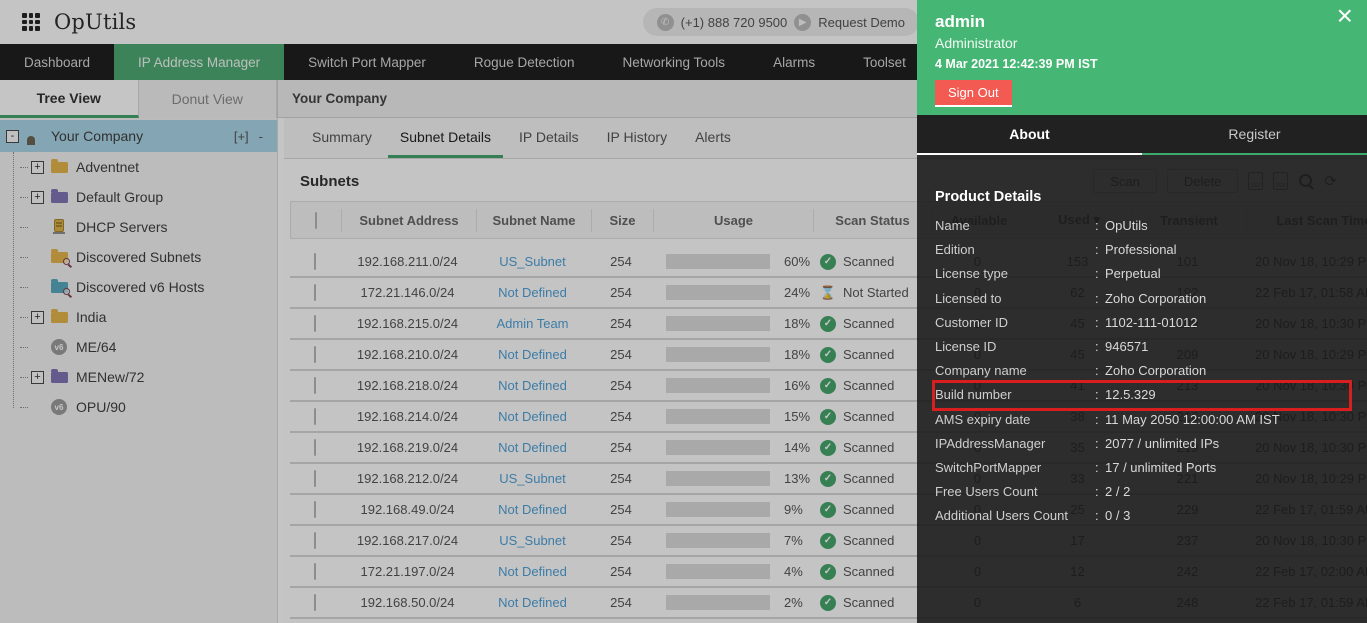 Image resolution: width=1367 pixels, height=623 pixels. I want to click on about-register-tabs: About Register, so click(1142, 135).